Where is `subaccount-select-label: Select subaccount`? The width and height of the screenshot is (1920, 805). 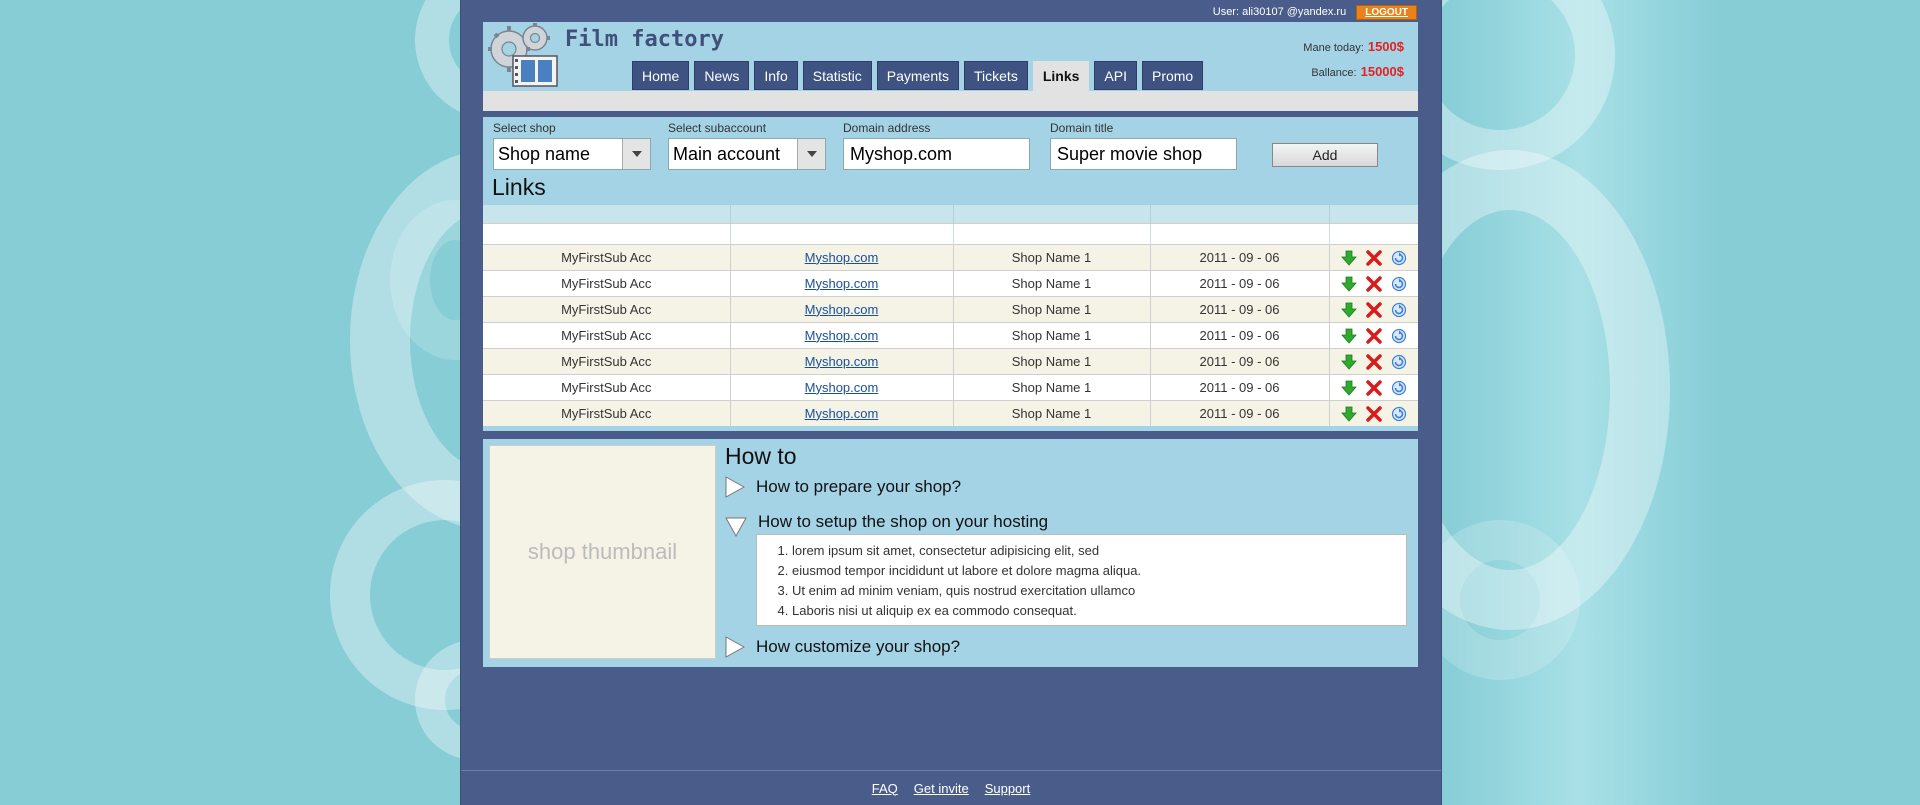 subaccount-select-label: Select subaccount is located at coordinates (717, 128).